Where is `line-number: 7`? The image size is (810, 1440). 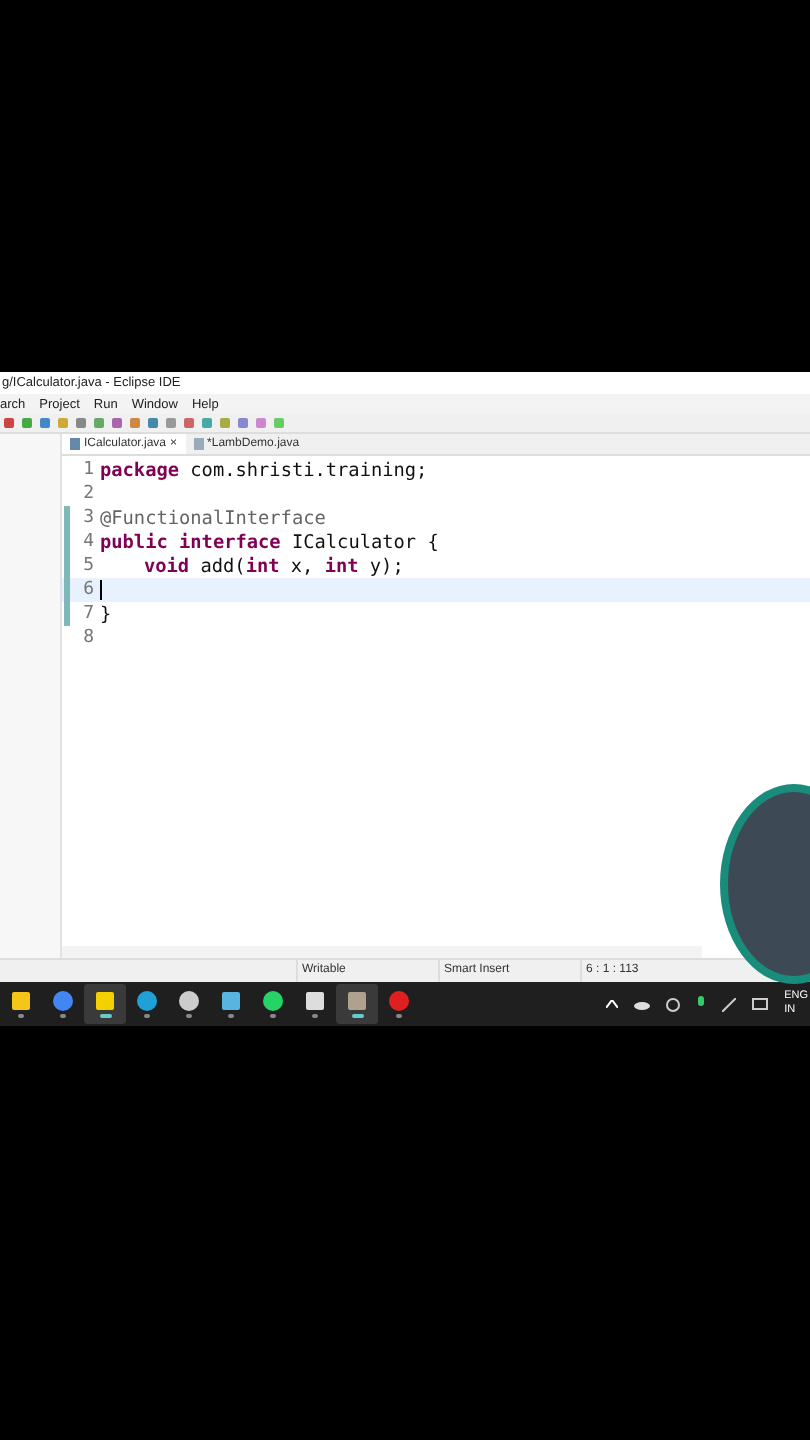 line-number: 7 is located at coordinates (87, 614).